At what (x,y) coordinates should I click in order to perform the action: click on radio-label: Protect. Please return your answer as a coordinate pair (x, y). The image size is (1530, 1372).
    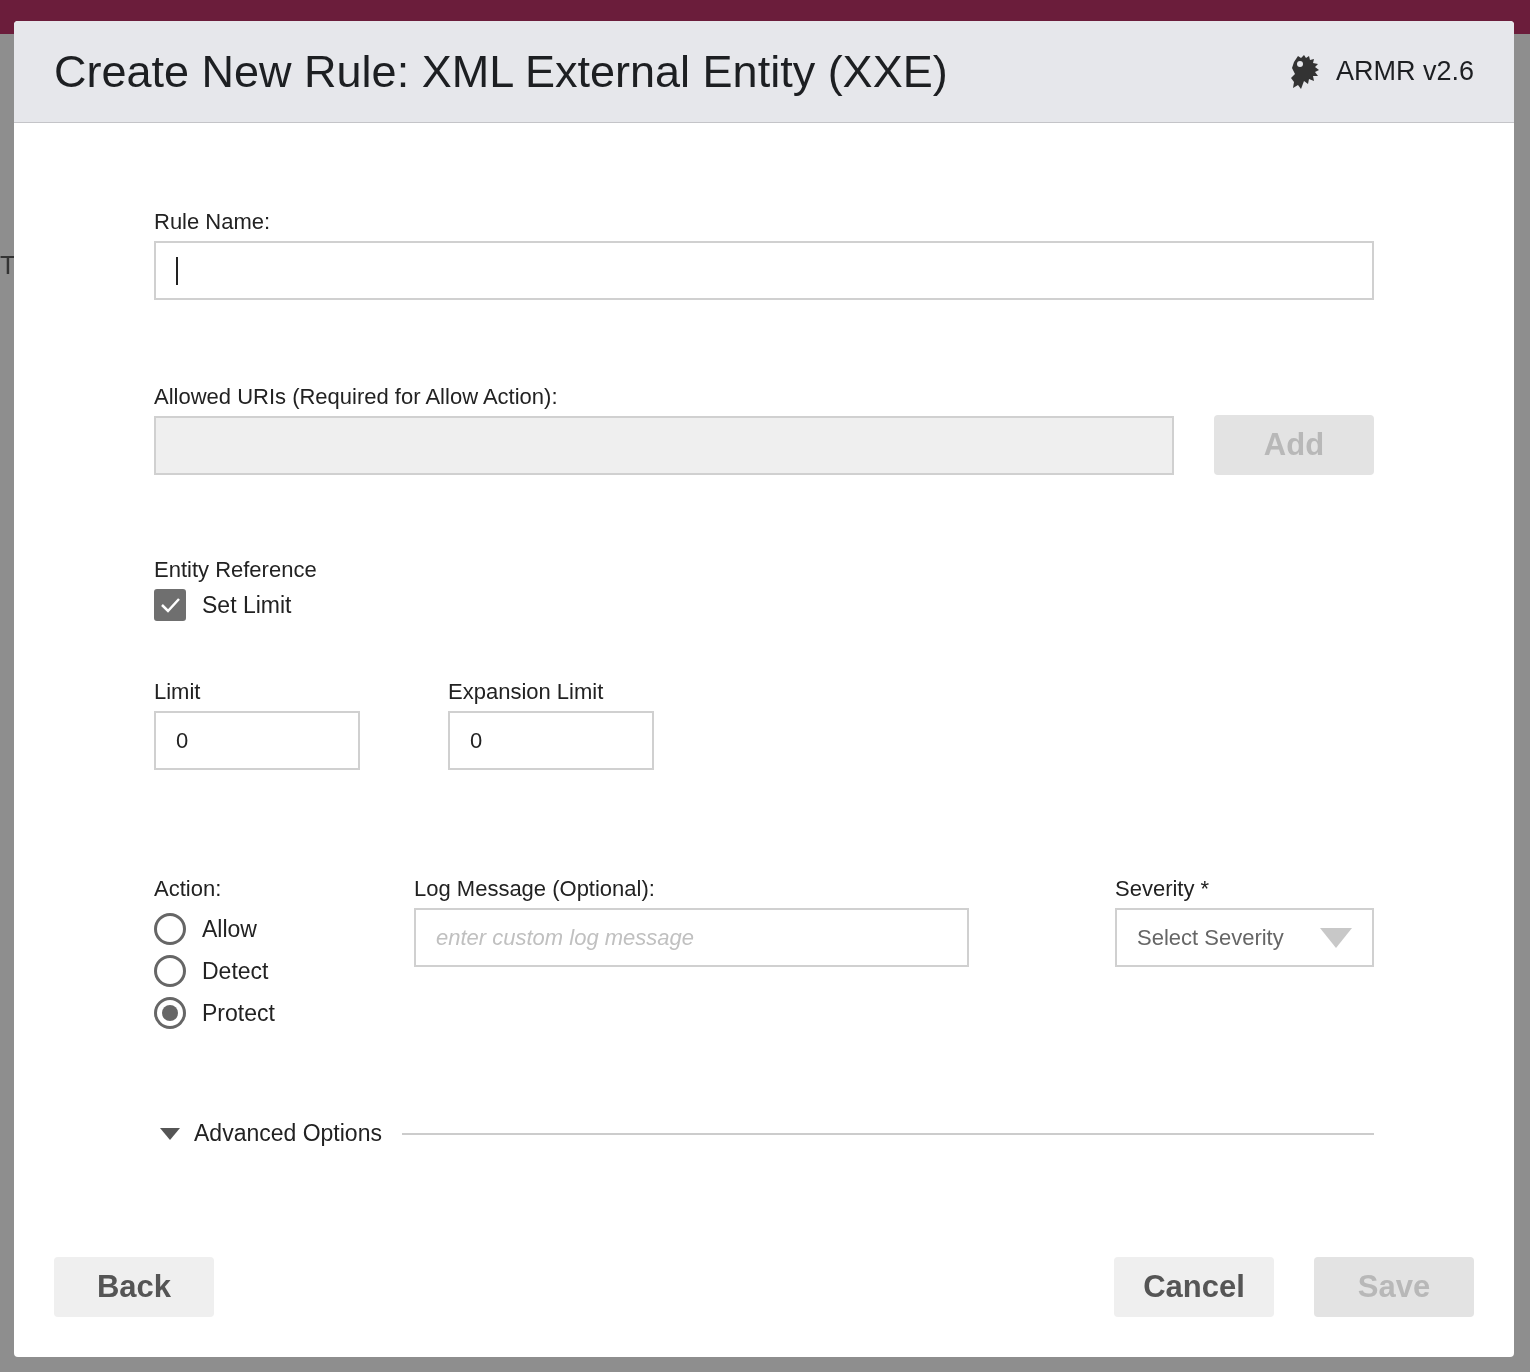
    Looking at the image, I should click on (238, 1013).